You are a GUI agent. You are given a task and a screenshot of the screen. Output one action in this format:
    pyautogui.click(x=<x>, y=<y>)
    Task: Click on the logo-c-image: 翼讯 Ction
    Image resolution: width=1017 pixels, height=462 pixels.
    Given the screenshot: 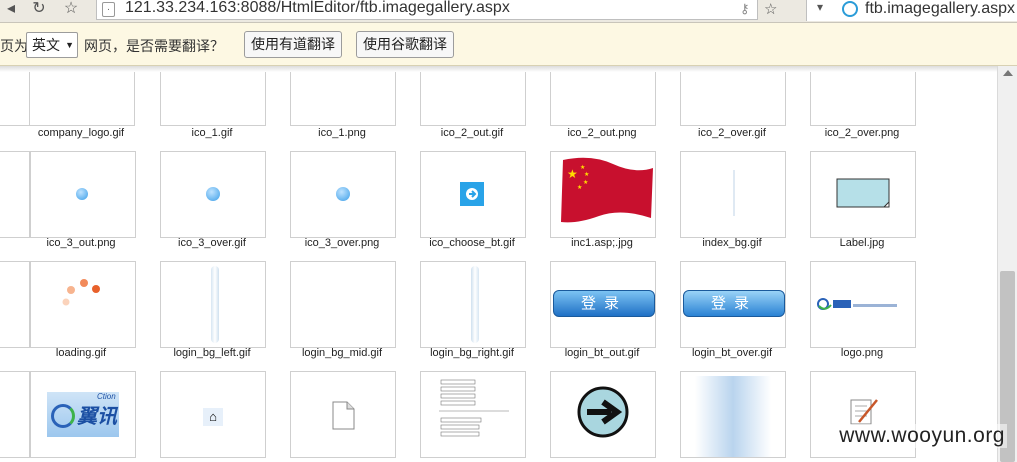 What is the action you would take?
    pyautogui.click(x=83, y=414)
    